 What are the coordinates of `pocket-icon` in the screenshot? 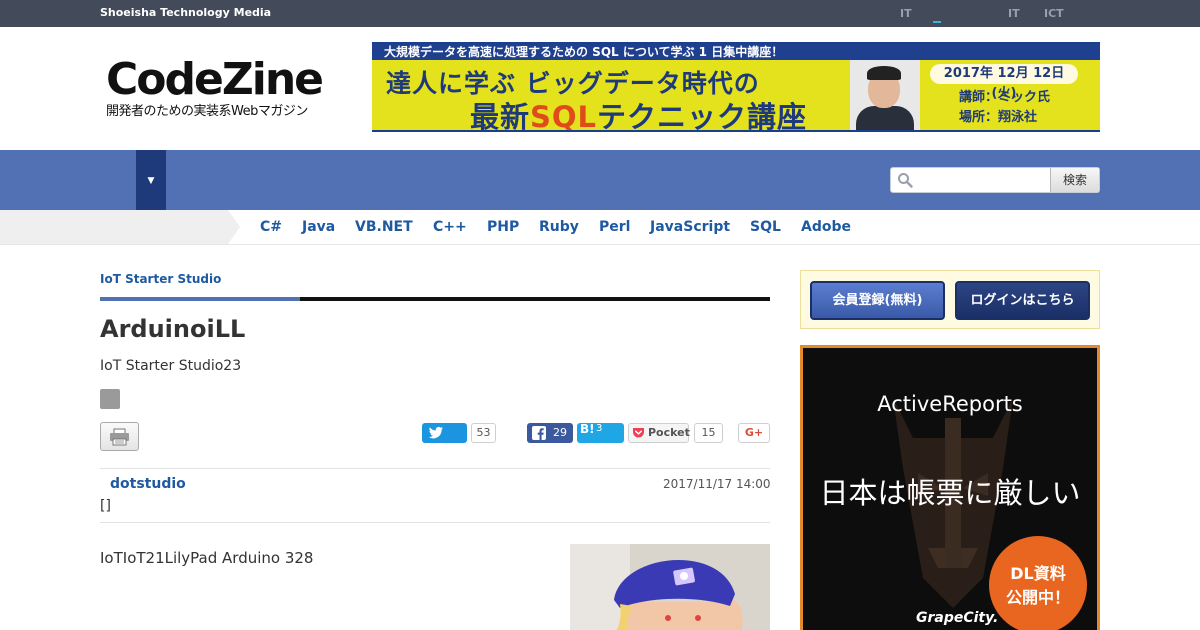 It's located at (638, 433).